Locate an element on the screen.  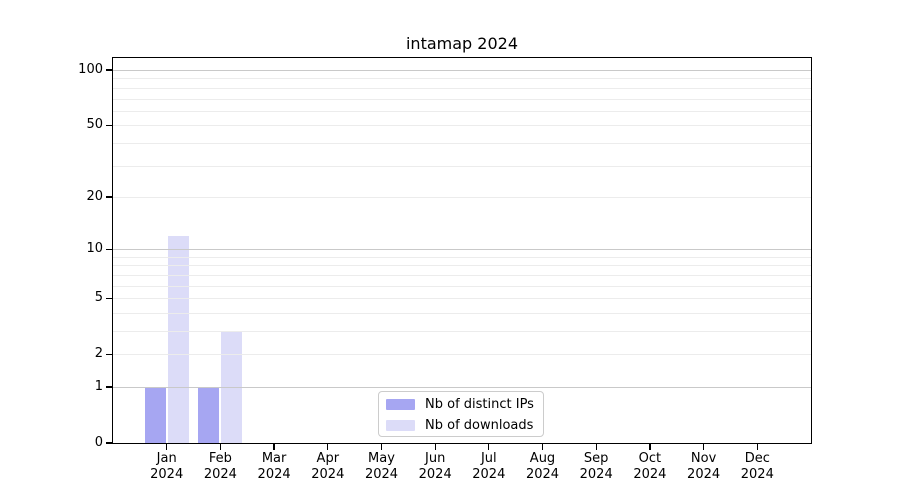
y-tick-label: 2 is located at coordinates (98, 354).